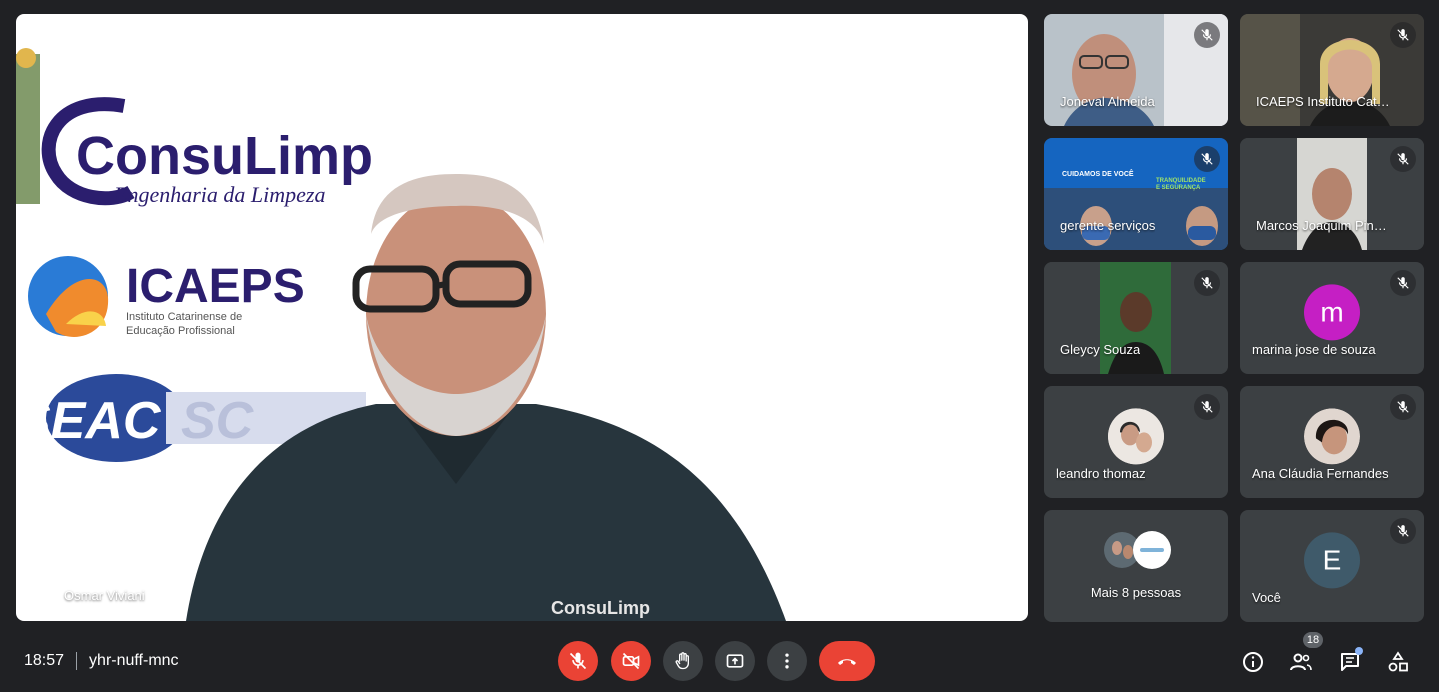  Describe the element at coordinates (1181, 181) in the screenshot. I see `banner-text-2: TRANQUILIDADE` at that location.